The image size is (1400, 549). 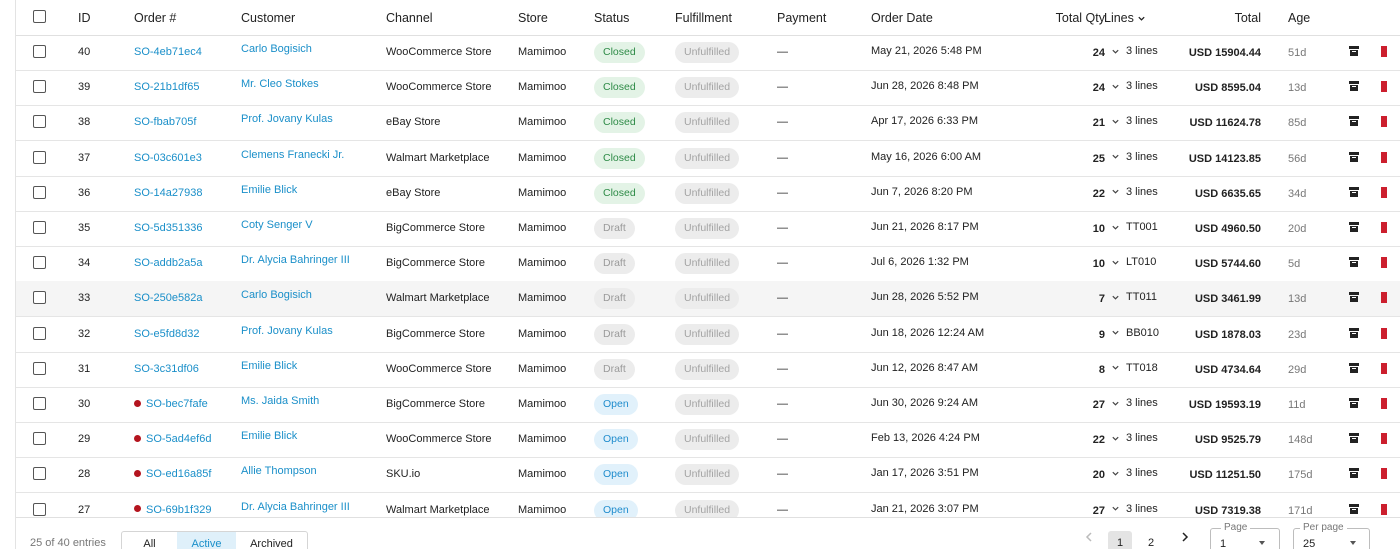 I want to click on header-customer: Customer, so click(x=268, y=18).